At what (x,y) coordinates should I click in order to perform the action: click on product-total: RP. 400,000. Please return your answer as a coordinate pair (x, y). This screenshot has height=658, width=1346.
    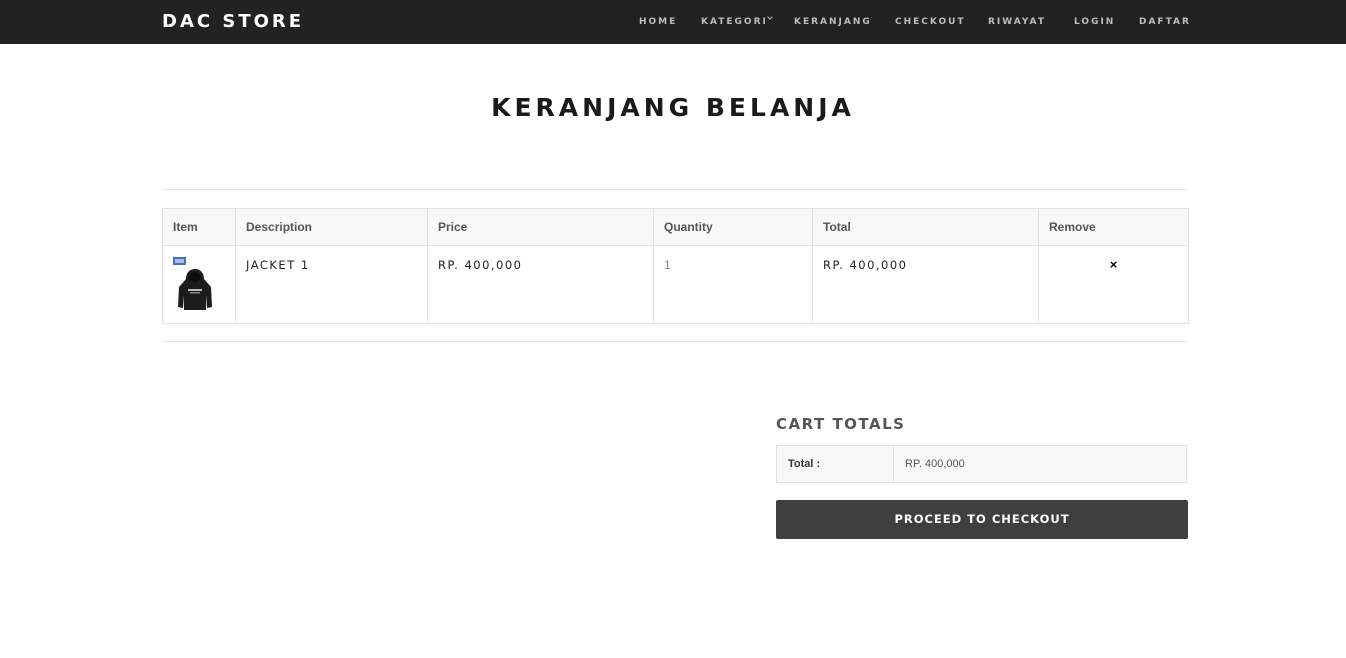
    Looking at the image, I should click on (865, 265).